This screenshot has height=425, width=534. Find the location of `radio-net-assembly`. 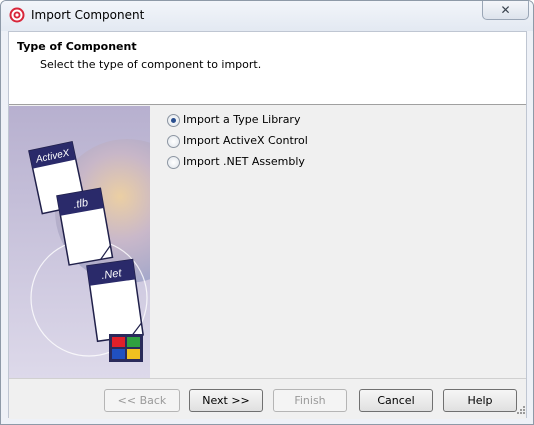

radio-net-assembly is located at coordinates (173, 162).